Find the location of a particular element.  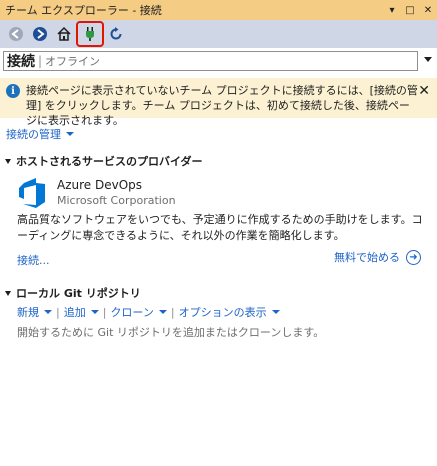

connection-status: オフライン is located at coordinates (73, 61).